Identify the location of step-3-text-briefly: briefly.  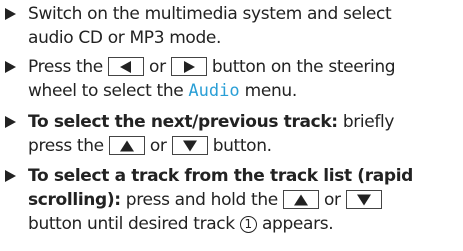
(368, 122).